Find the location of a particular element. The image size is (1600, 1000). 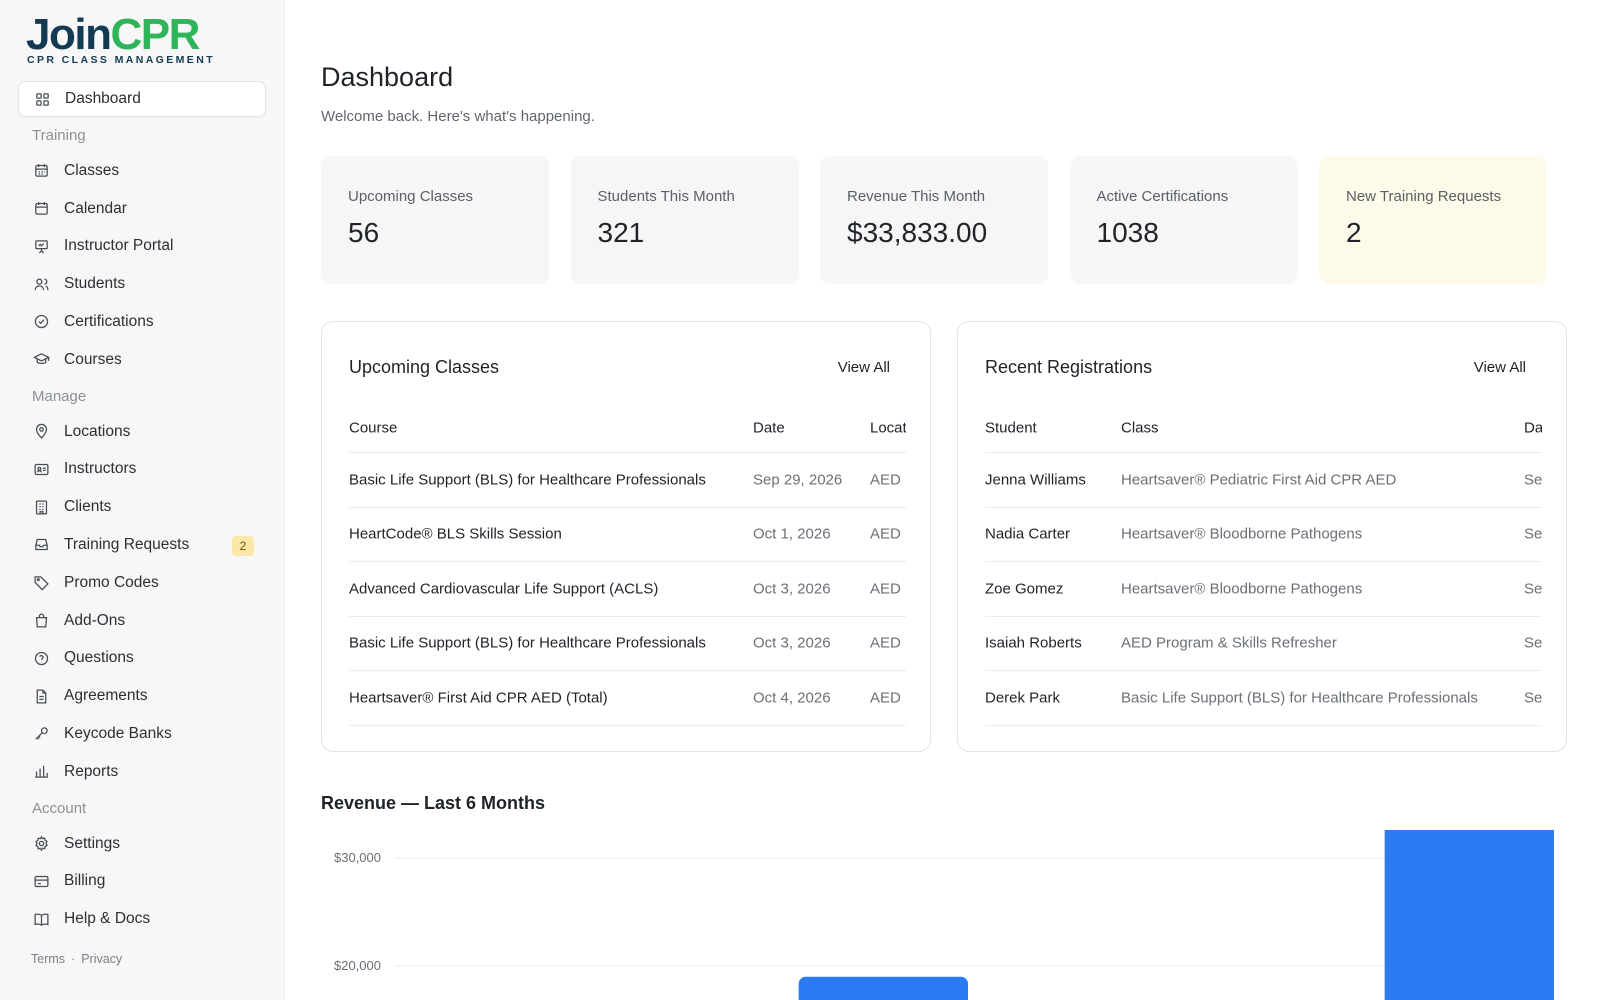

stat-value: 1038 is located at coordinates (1127, 232).